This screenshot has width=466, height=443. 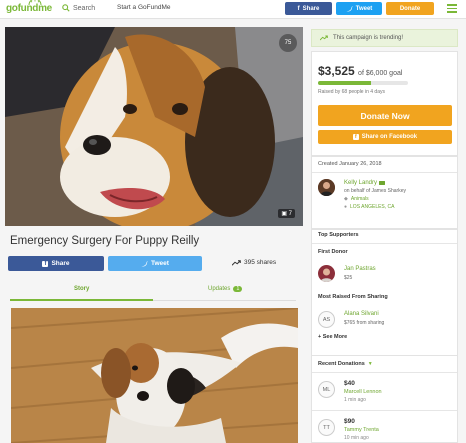 I want to click on location-text: LOS ANGELES, CA, so click(x=372, y=207).